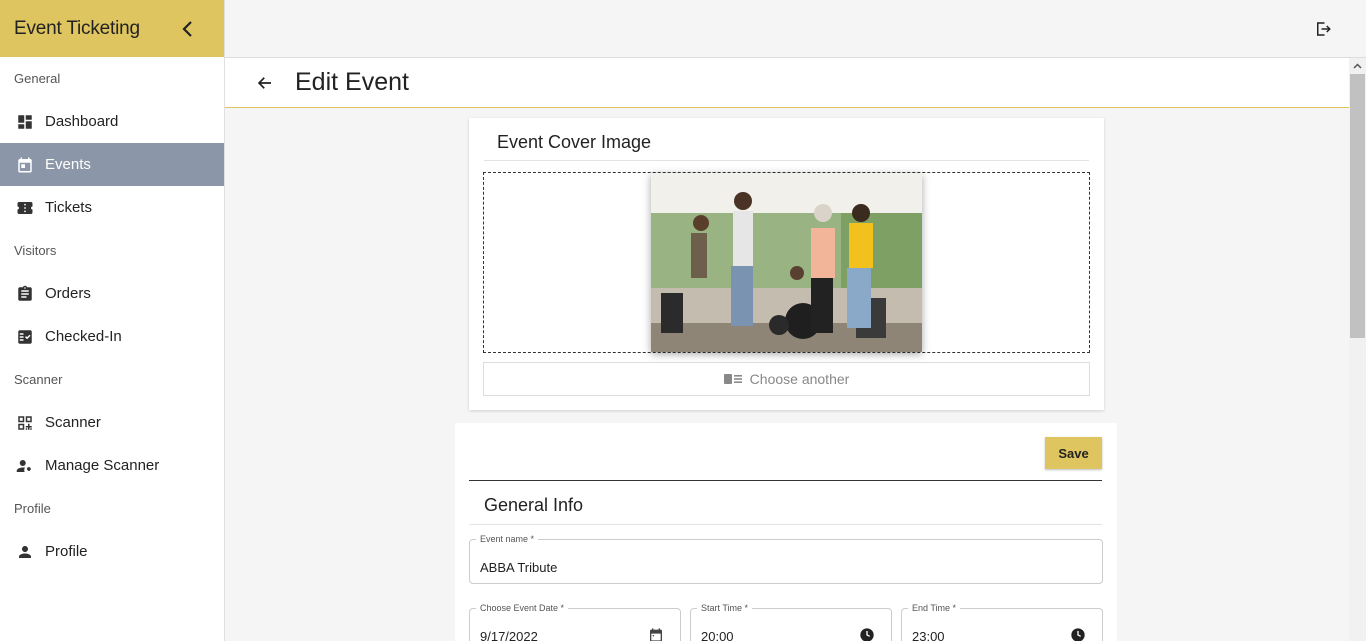 The image size is (1366, 641). Describe the element at coordinates (102, 465) in the screenshot. I see `sidebar-item-label: Manage Scanner` at that location.